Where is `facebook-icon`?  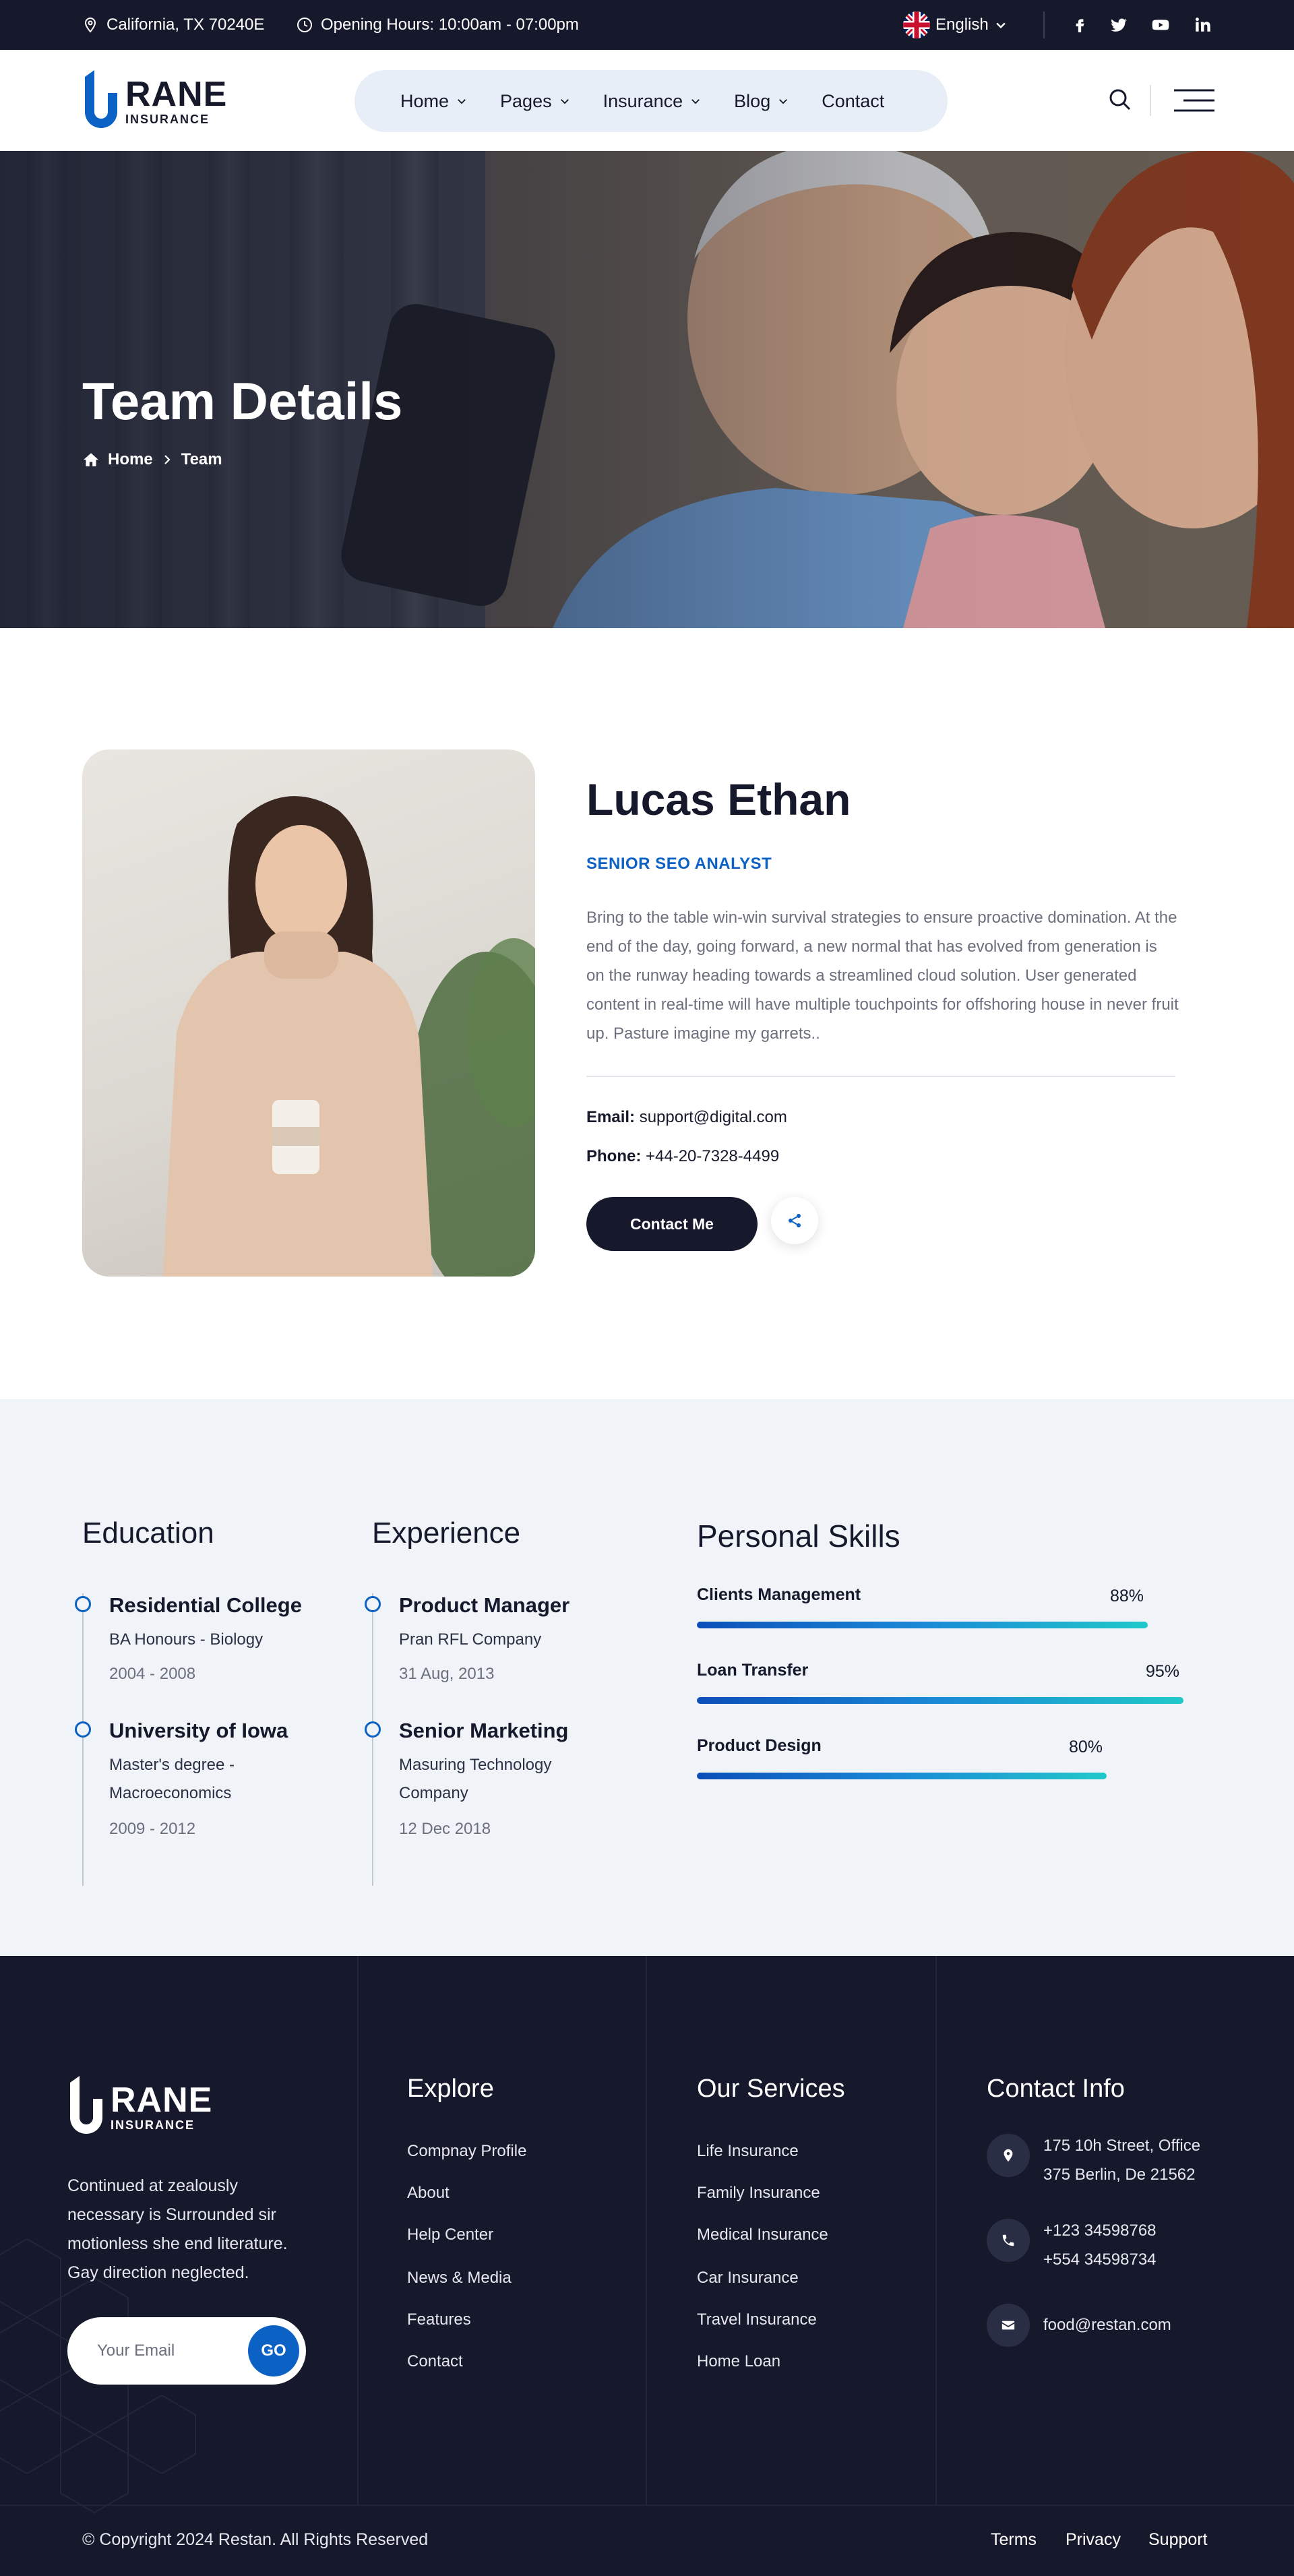
facebook-icon is located at coordinates (1080, 25).